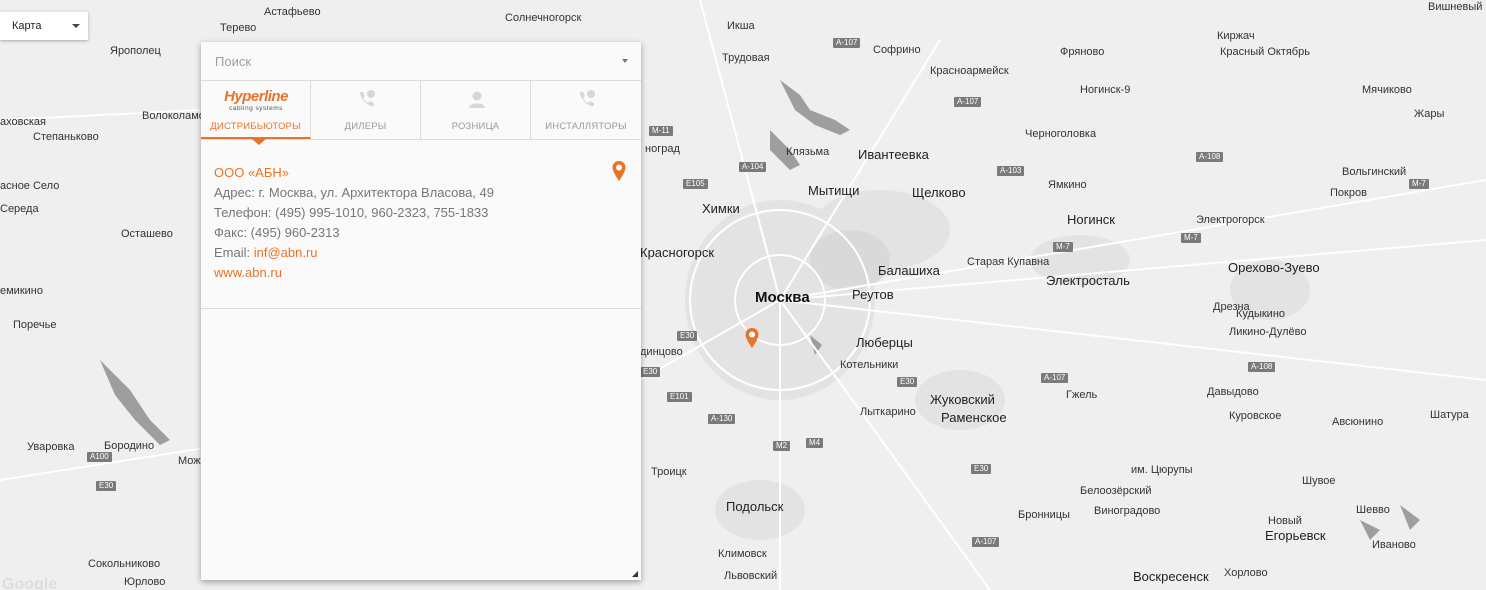 The width and height of the screenshot is (1486, 590). Describe the element at coordinates (1162, 470) in the screenshot. I see `map-place-label: им. Цюрупы` at that location.